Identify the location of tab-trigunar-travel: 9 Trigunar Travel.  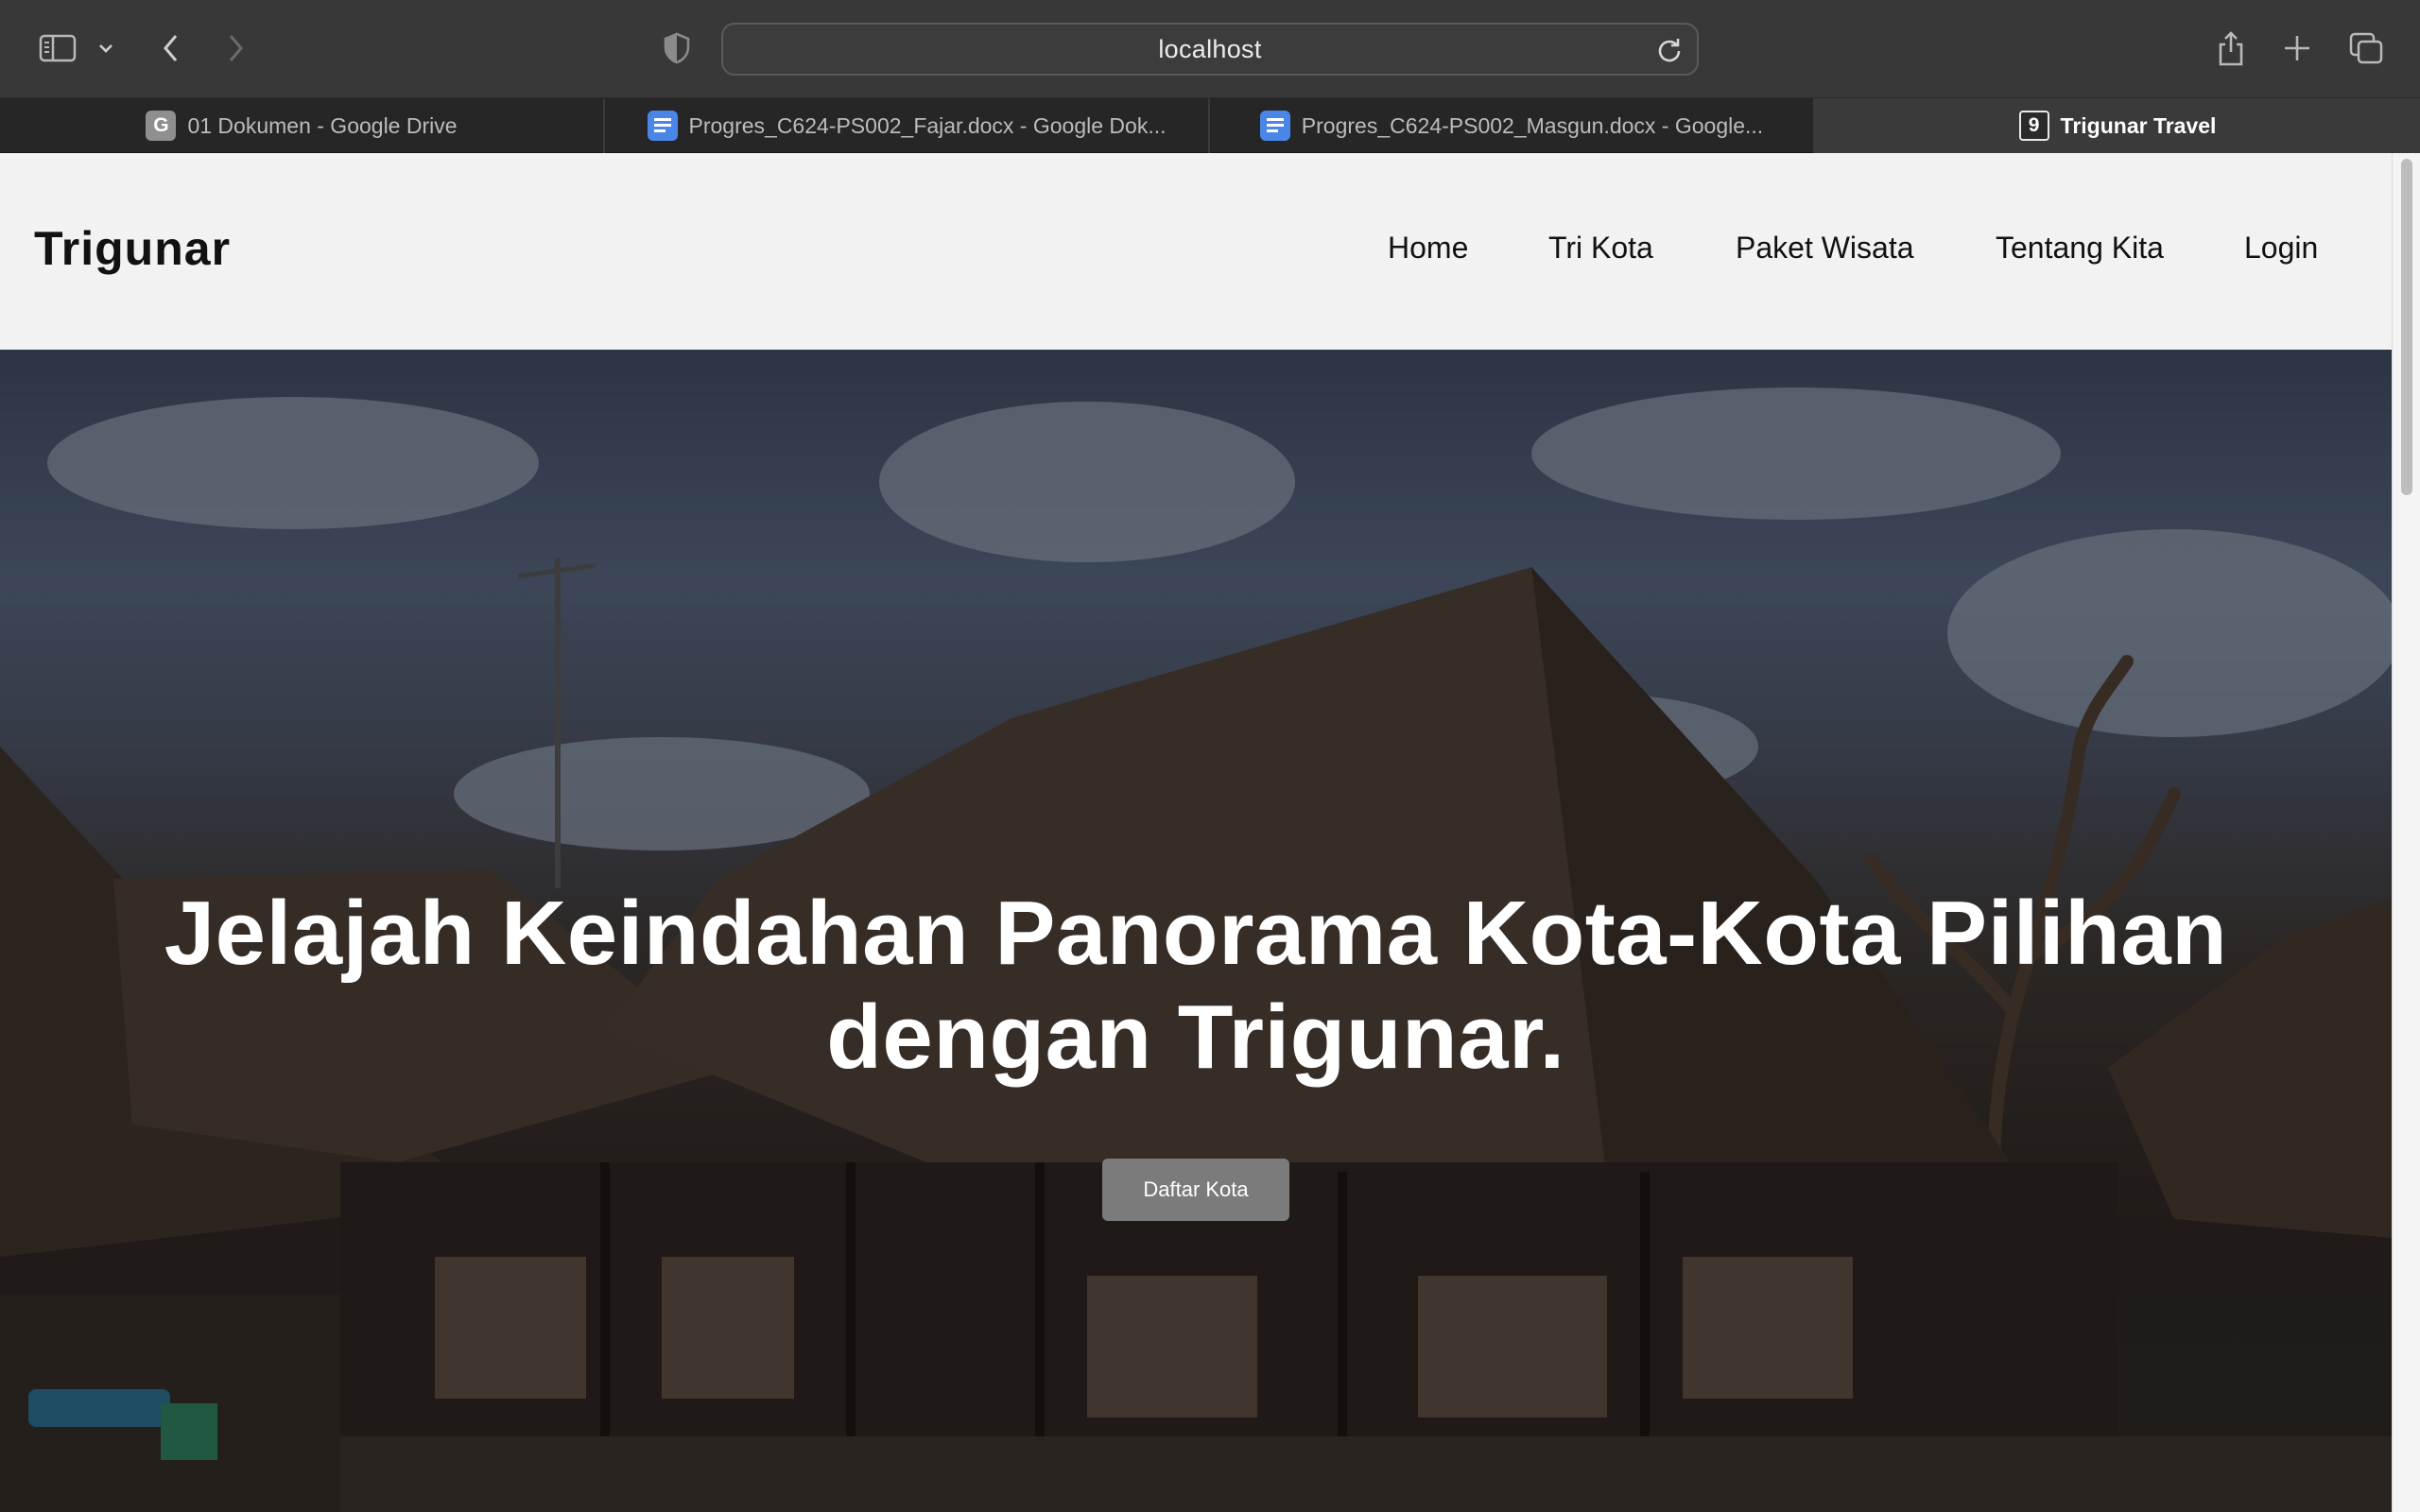
(2117, 125).